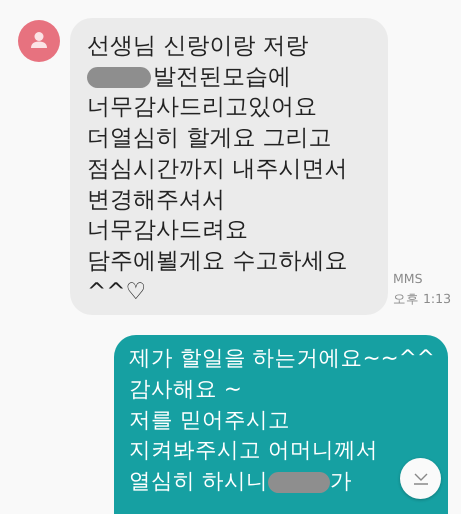  What do you see at coordinates (282, 359) in the screenshot?
I see `message-text: 제가 할일을 하는거에요~~^^` at bounding box center [282, 359].